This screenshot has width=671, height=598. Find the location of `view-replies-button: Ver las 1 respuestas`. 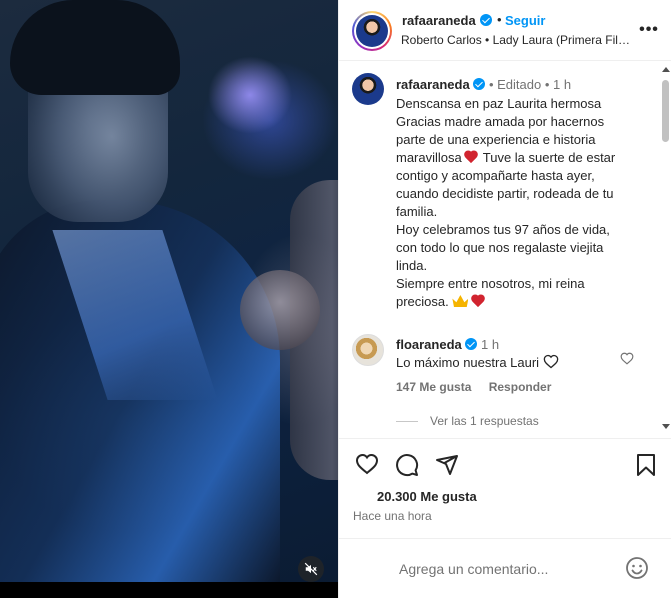

view-replies-button: Ver las 1 respuestas is located at coordinates (467, 421).